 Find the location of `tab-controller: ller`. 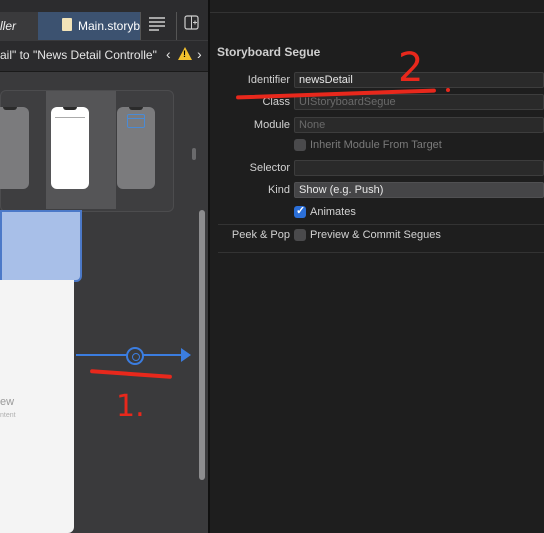

tab-controller: ller is located at coordinates (19, 26).